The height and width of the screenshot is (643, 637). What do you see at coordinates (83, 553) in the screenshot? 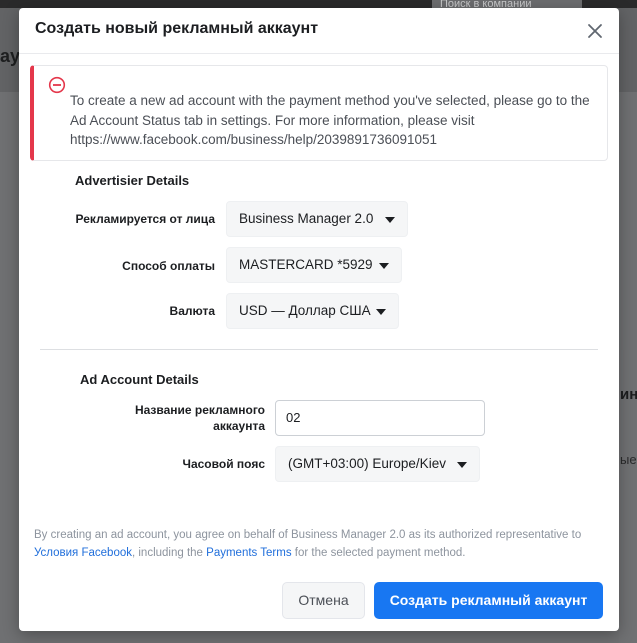
I see `facebook-terms-link: Условия Facebook` at bounding box center [83, 553].